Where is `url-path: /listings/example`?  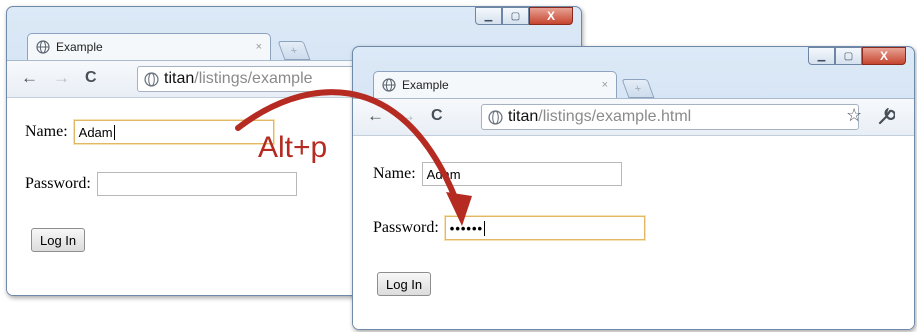
url-path: /listings/example is located at coordinates (253, 78).